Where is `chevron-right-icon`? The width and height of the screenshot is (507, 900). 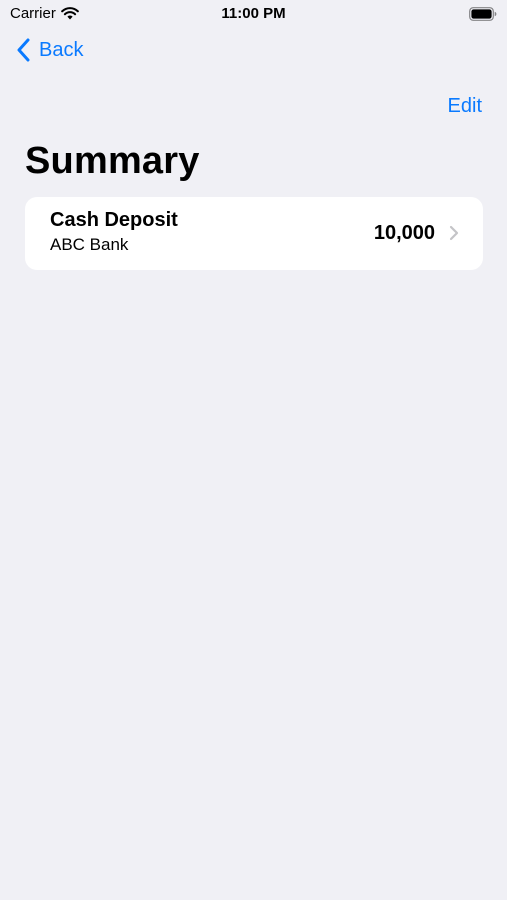
chevron-right-icon is located at coordinates (454, 233).